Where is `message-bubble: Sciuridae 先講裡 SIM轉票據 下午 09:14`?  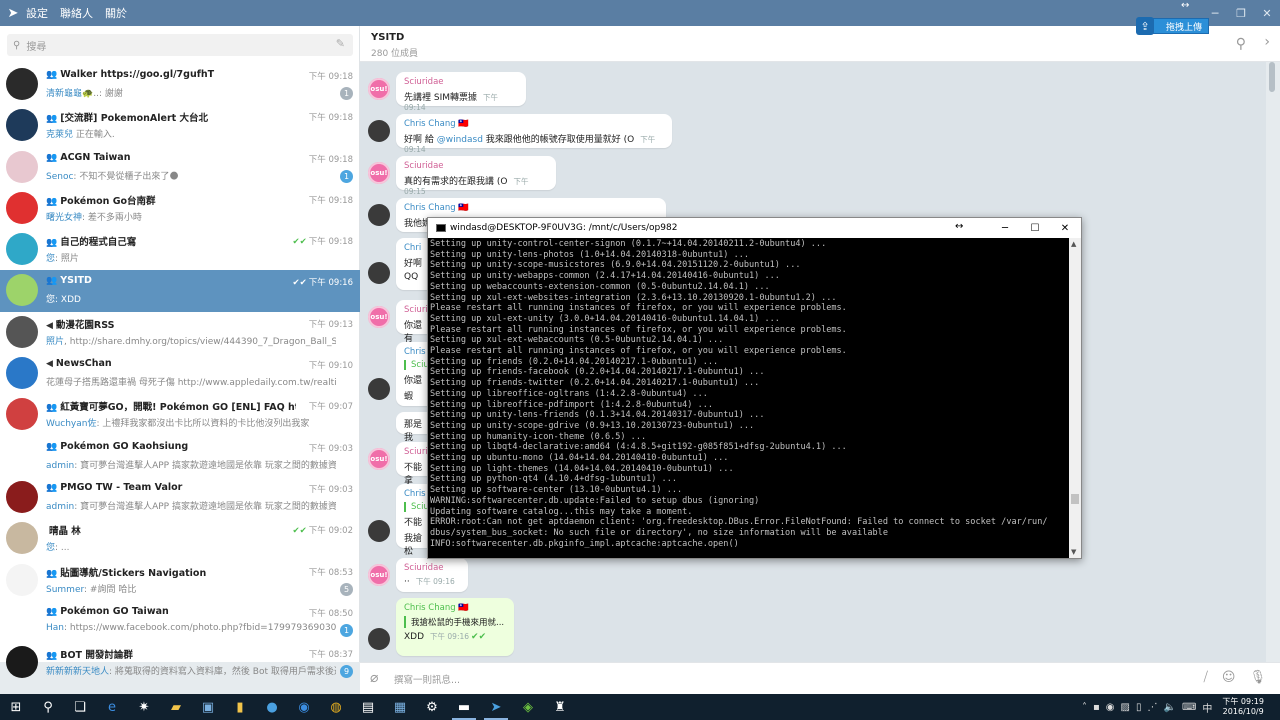
message-bubble: Sciuridae 先講裡 SIM轉票據 下午 09:14 is located at coordinates (461, 92).